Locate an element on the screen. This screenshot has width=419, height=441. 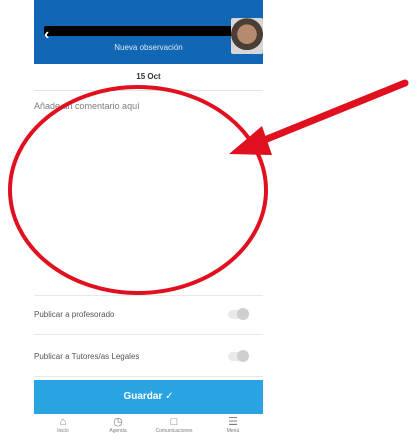
annotation-arrow-head is located at coordinates (250, 140).